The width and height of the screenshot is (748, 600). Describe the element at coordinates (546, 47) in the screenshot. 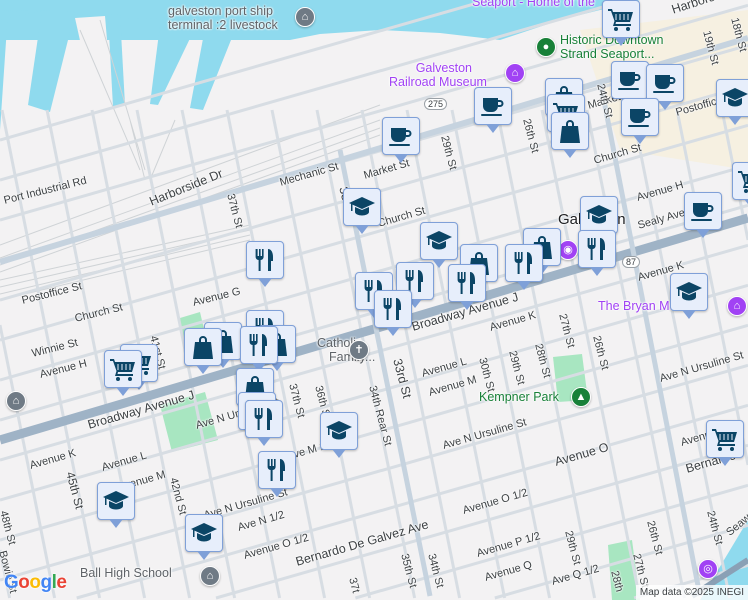

I see `attraction-pin-icon: ●` at that location.